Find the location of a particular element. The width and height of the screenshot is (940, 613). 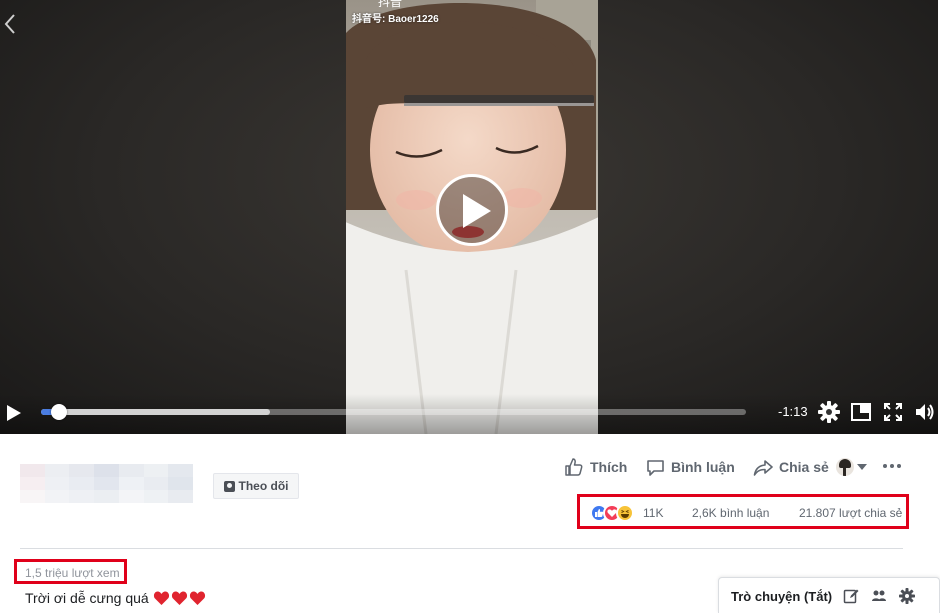

reactions-count: 11K is located at coordinates (653, 513).